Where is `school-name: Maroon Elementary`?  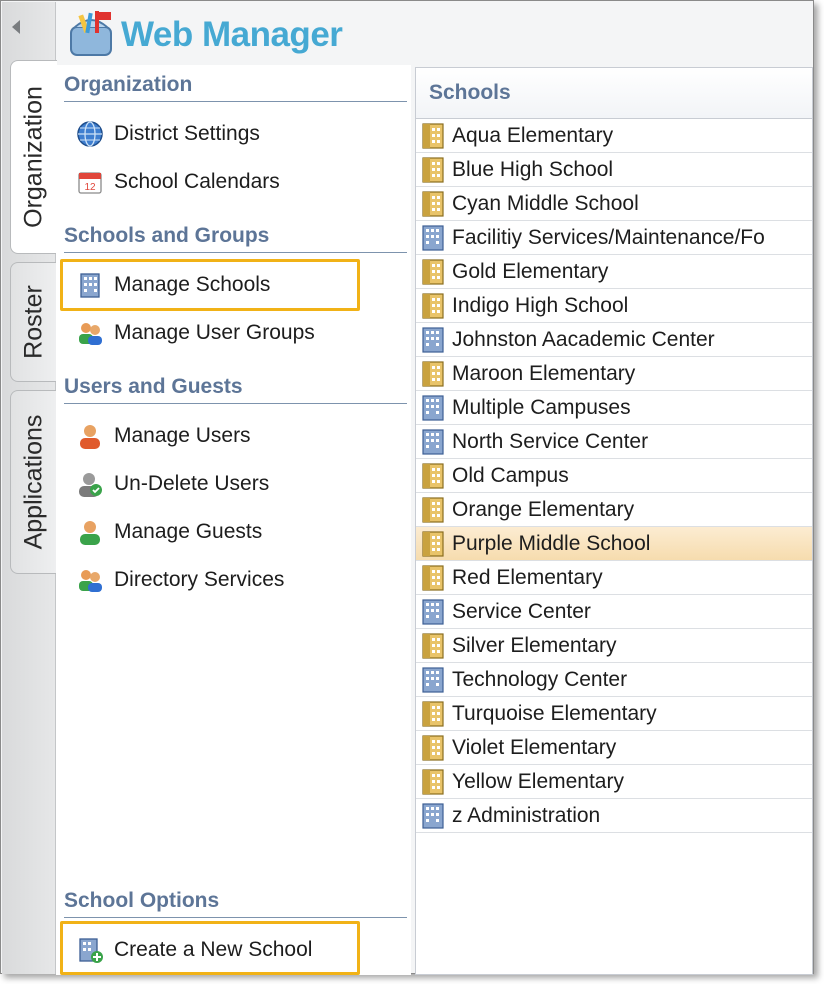
school-name: Maroon Elementary is located at coordinates (544, 373).